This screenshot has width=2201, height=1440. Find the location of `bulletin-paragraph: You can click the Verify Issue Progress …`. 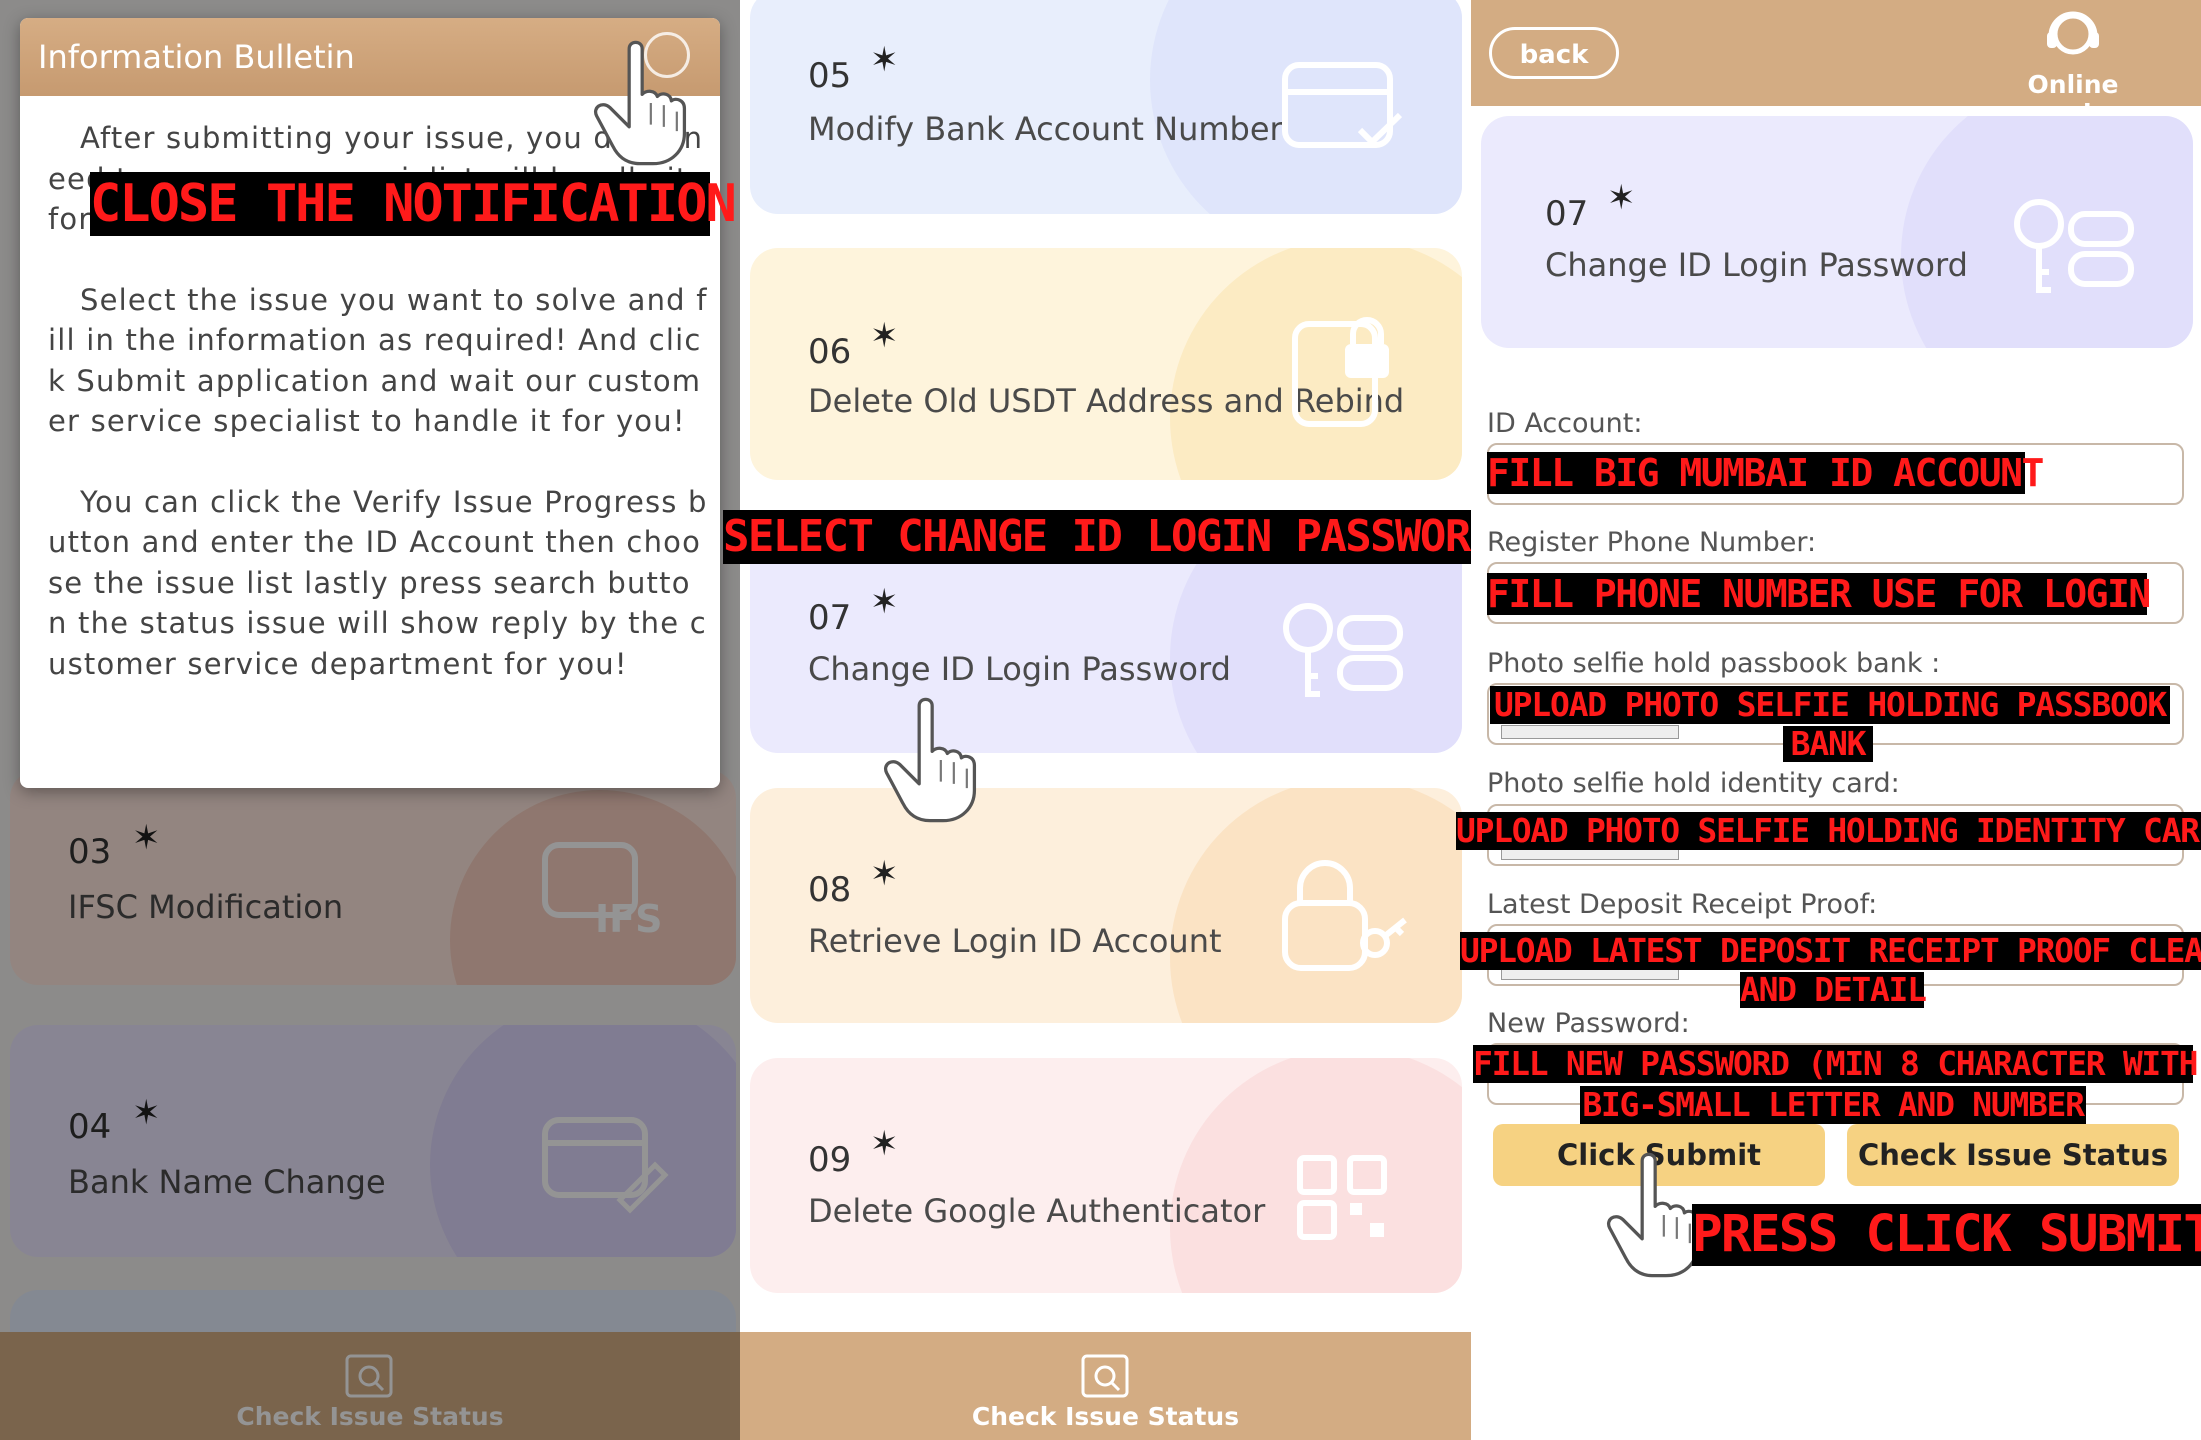

bulletin-paragraph: You can click the Verify Issue Progress … is located at coordinates (378, 582).